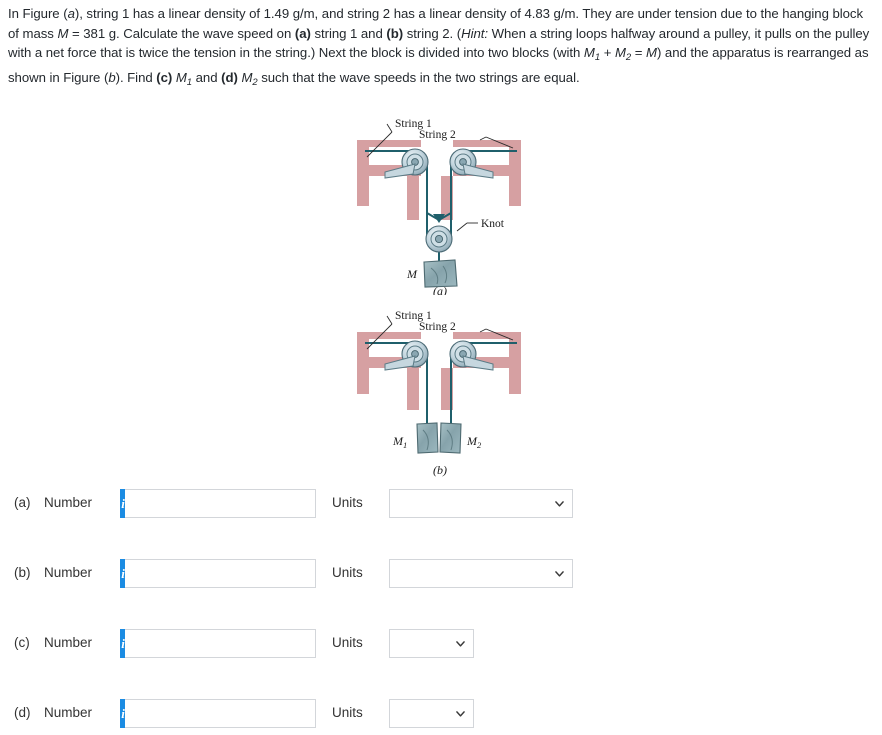  I want to click on pulley-lower, so click(439, 239).